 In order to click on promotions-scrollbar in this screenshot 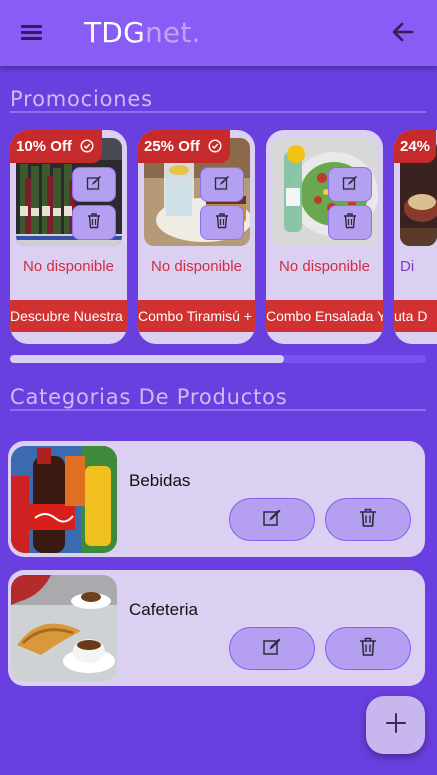, I will do `click(218, 359)`.